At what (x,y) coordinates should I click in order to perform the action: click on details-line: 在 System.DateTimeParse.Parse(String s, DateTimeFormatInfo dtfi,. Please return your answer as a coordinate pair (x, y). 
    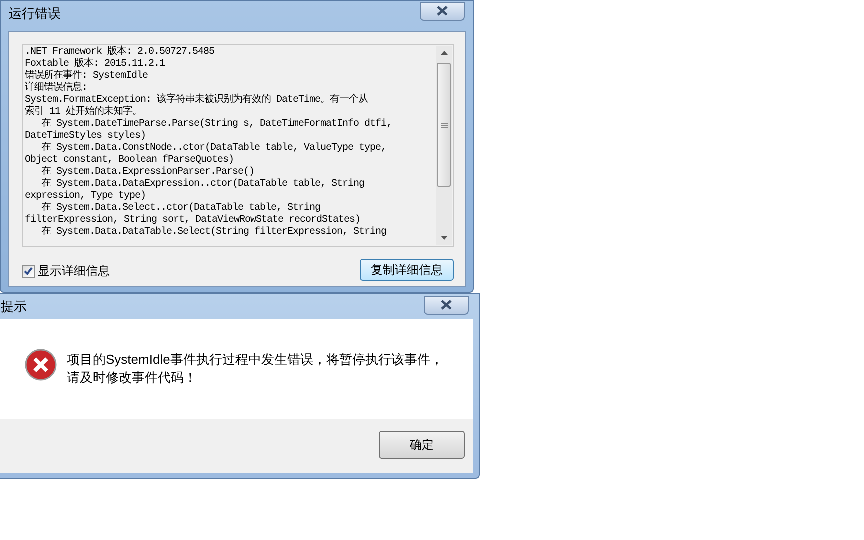
    Looking at the image, I should click on (216, 124).